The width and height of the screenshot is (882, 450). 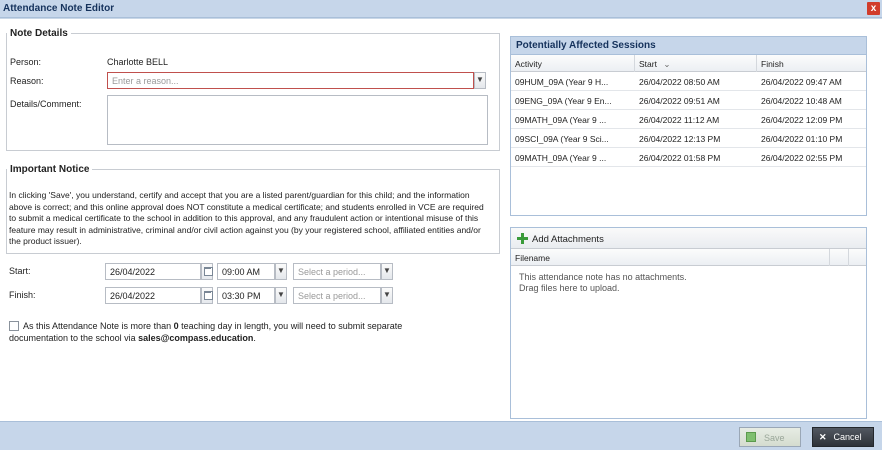 What do you see at coordinates (297, 120) in the screenshot?
I see `details-textarea` at bounding box center [297, 120].